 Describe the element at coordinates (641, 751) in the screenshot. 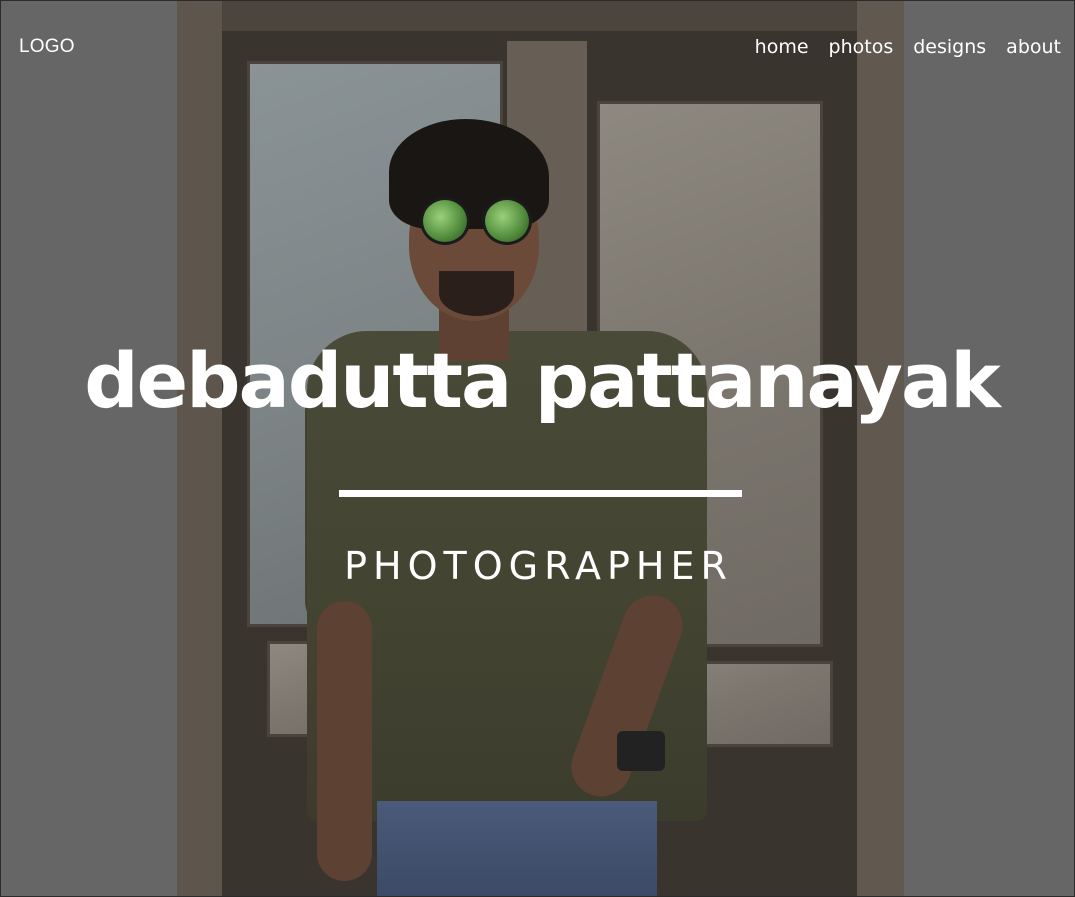

I see `wristwatch` at that location.